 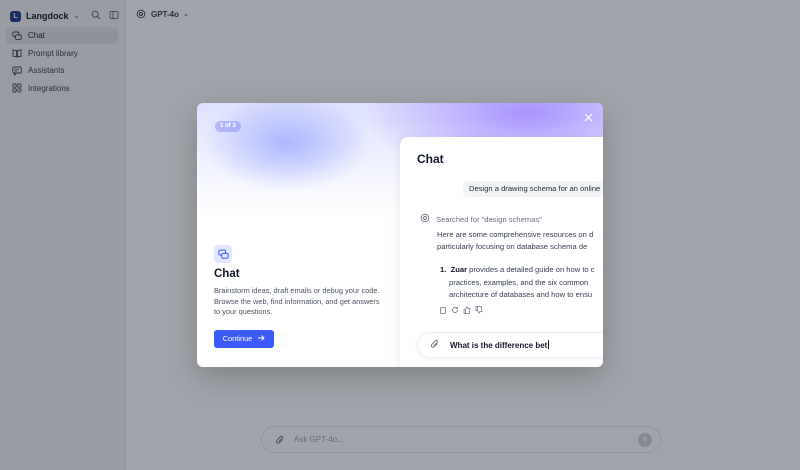 I want to click on list-line: practices, examples, and the six common, so click(x=519, y=282).